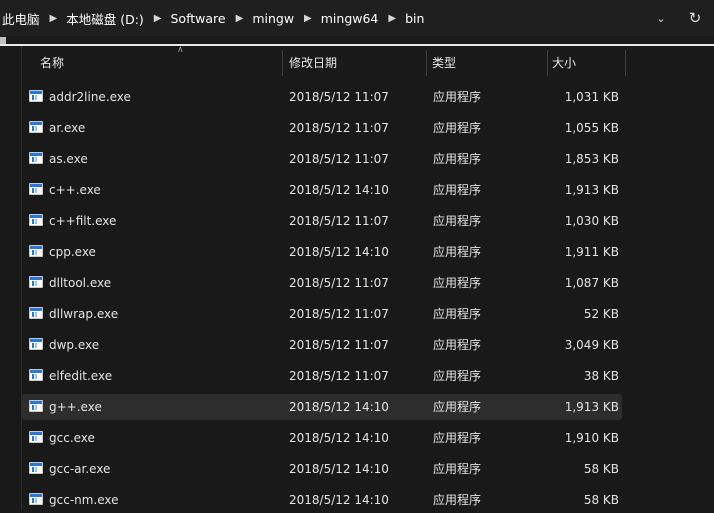  I want to click on file-size: 1,913 KB, so click(591, 407).